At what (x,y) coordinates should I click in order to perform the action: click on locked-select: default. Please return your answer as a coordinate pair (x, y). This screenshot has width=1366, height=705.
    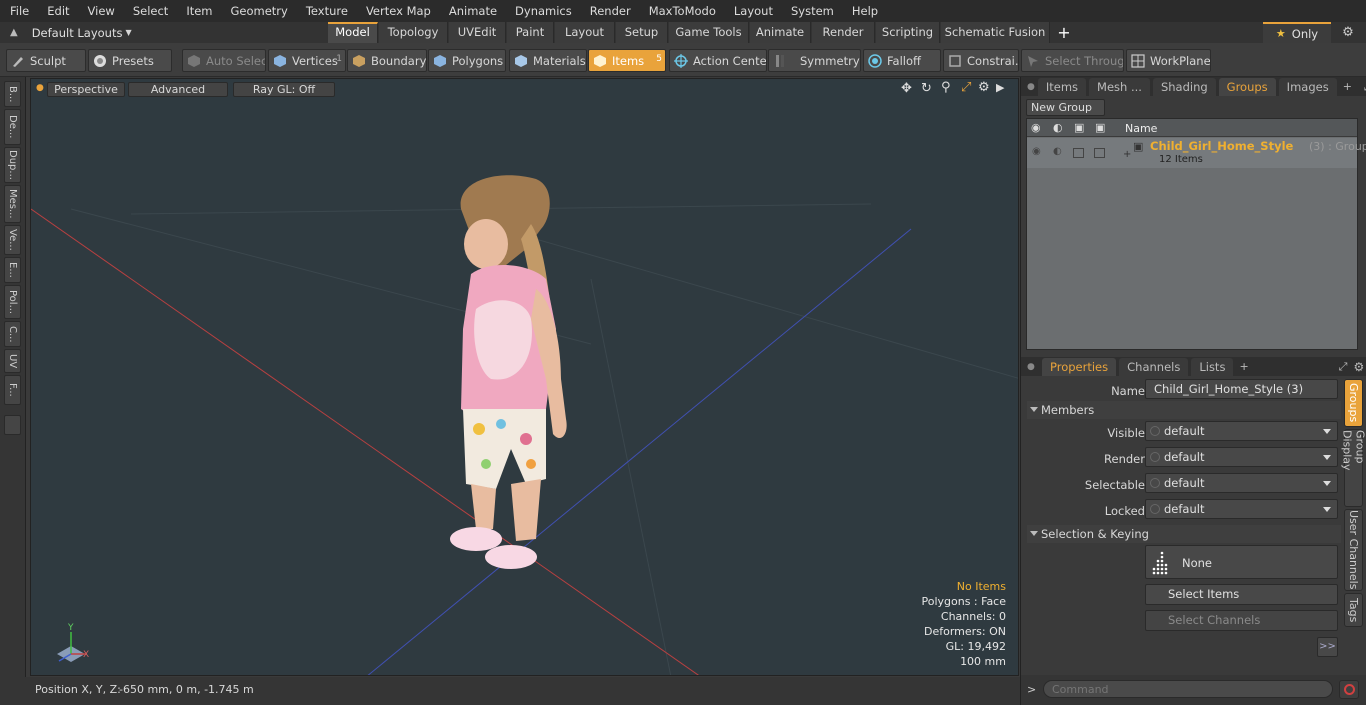
    Looking at the image, I should click on (1241, 509).